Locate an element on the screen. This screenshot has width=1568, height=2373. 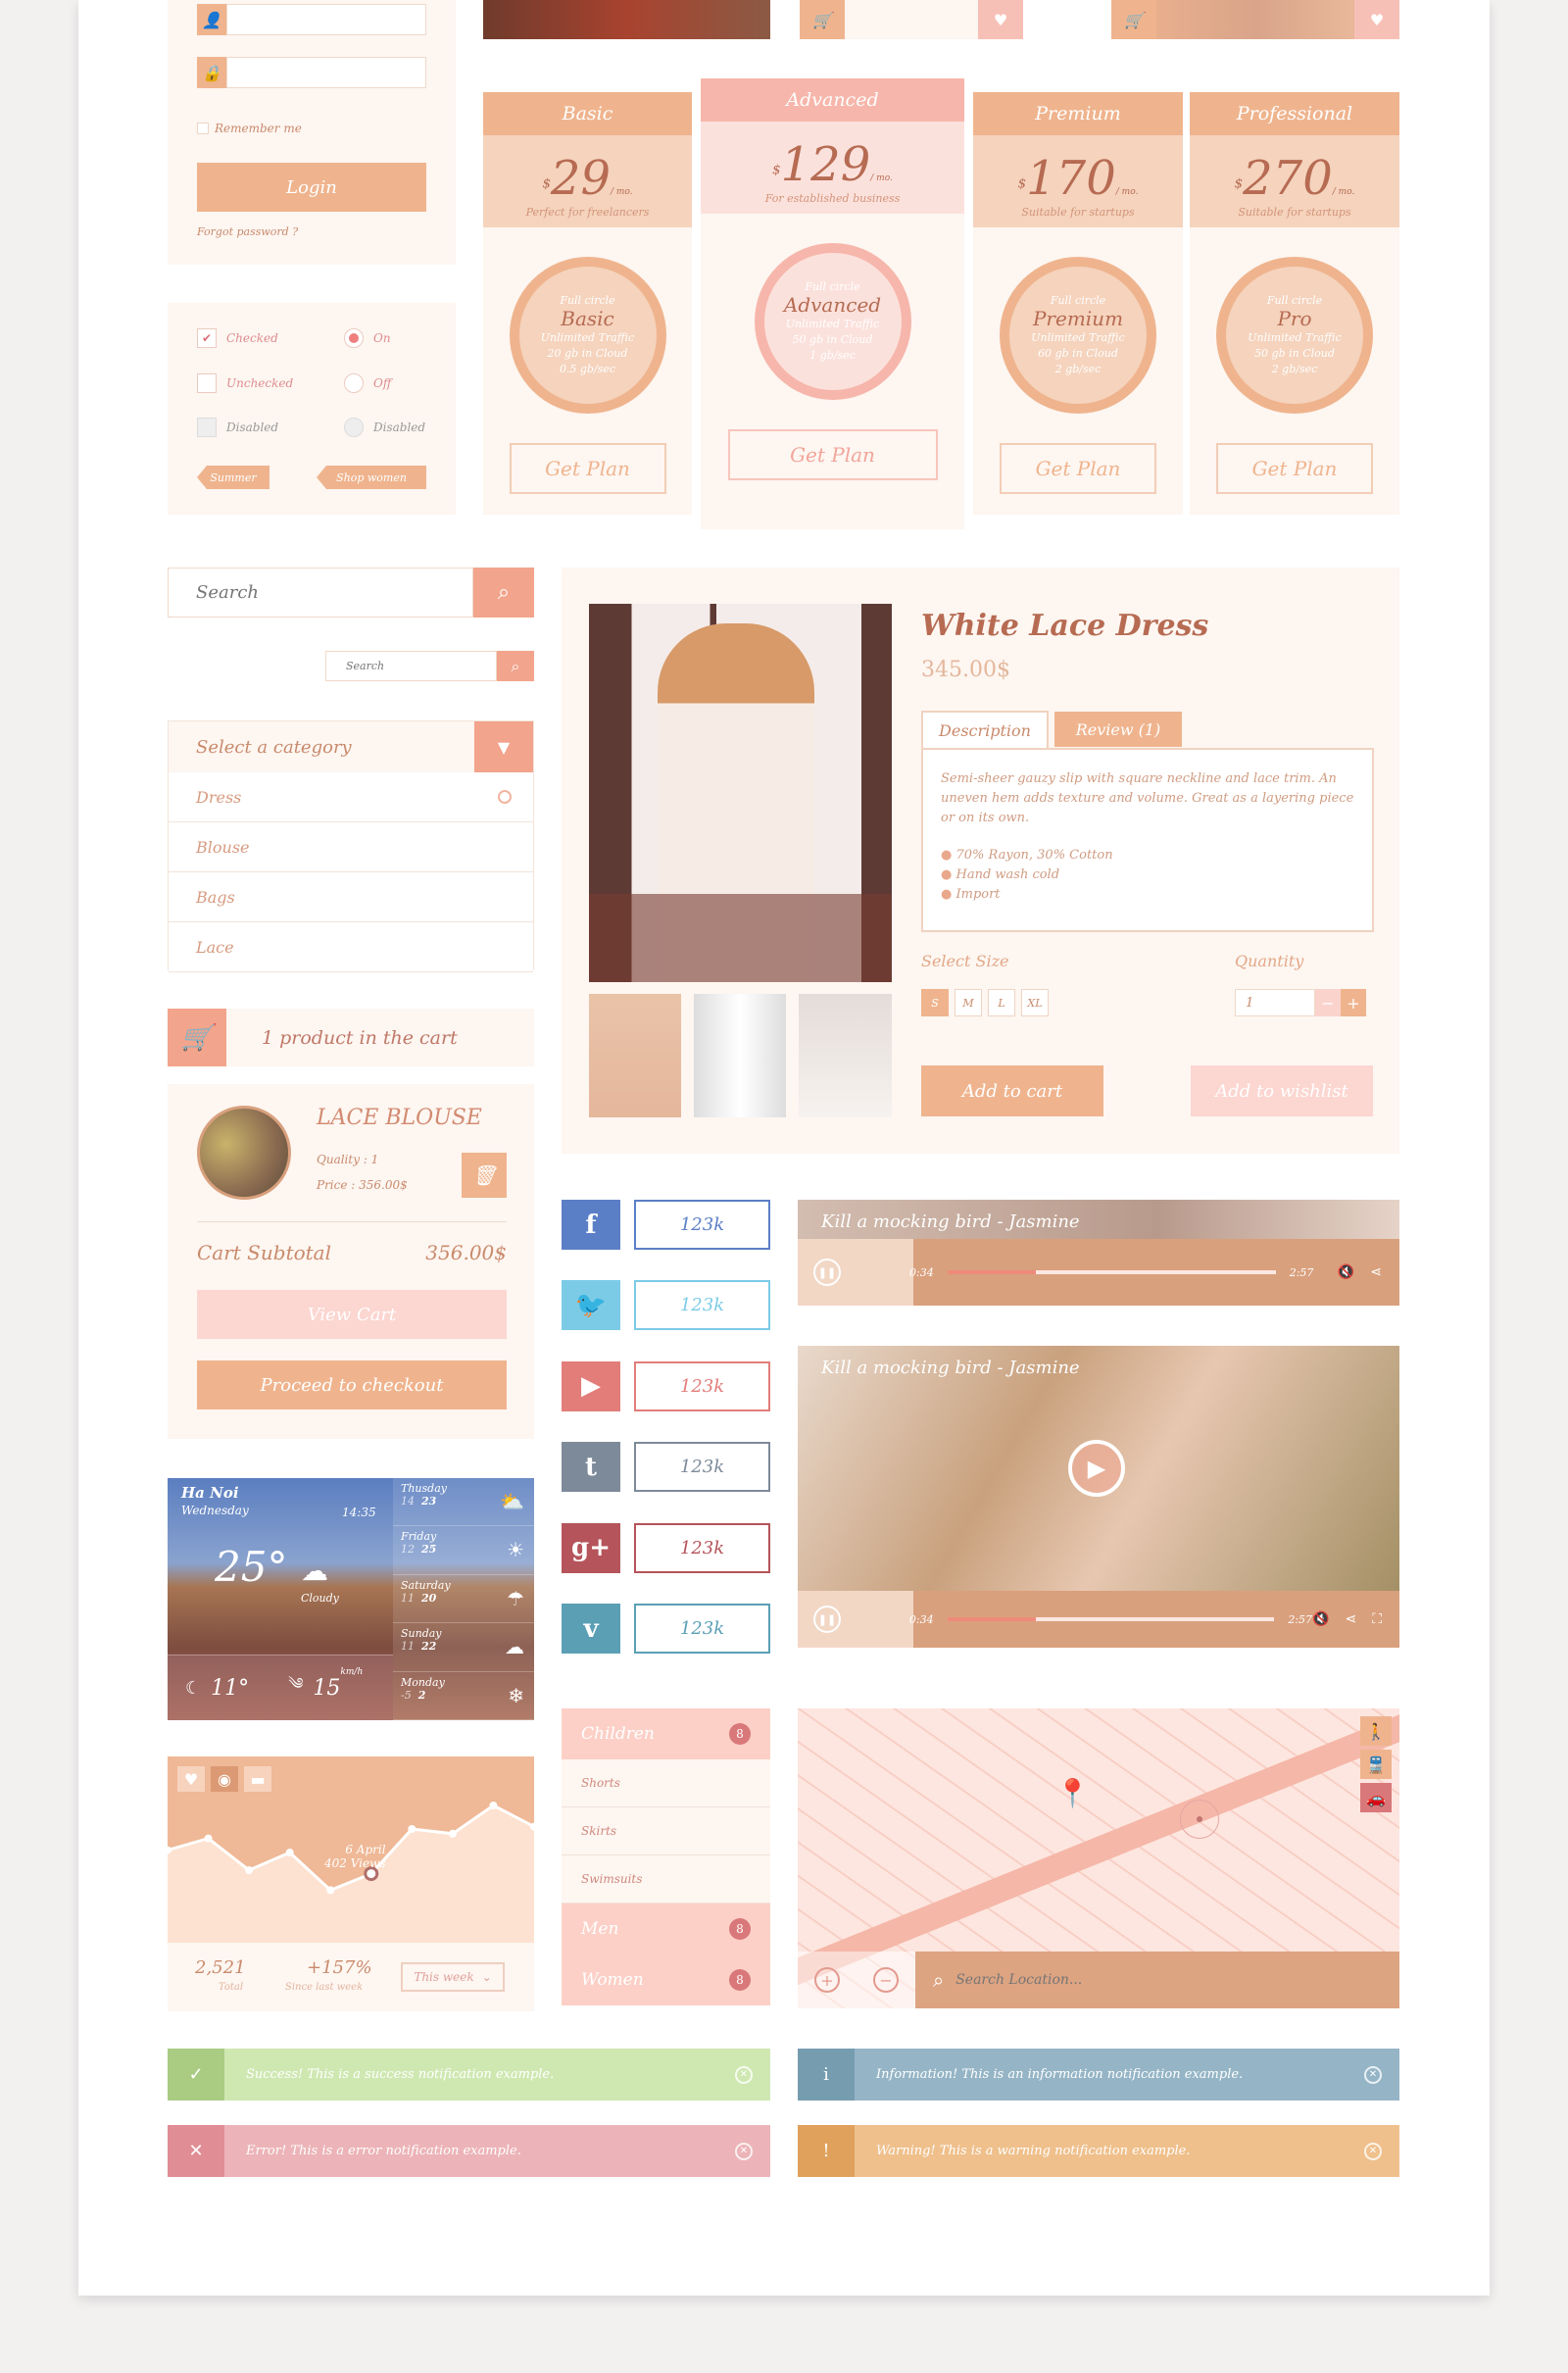
social-twitter: 🐦 123k is located at coordinates (666, 1305).